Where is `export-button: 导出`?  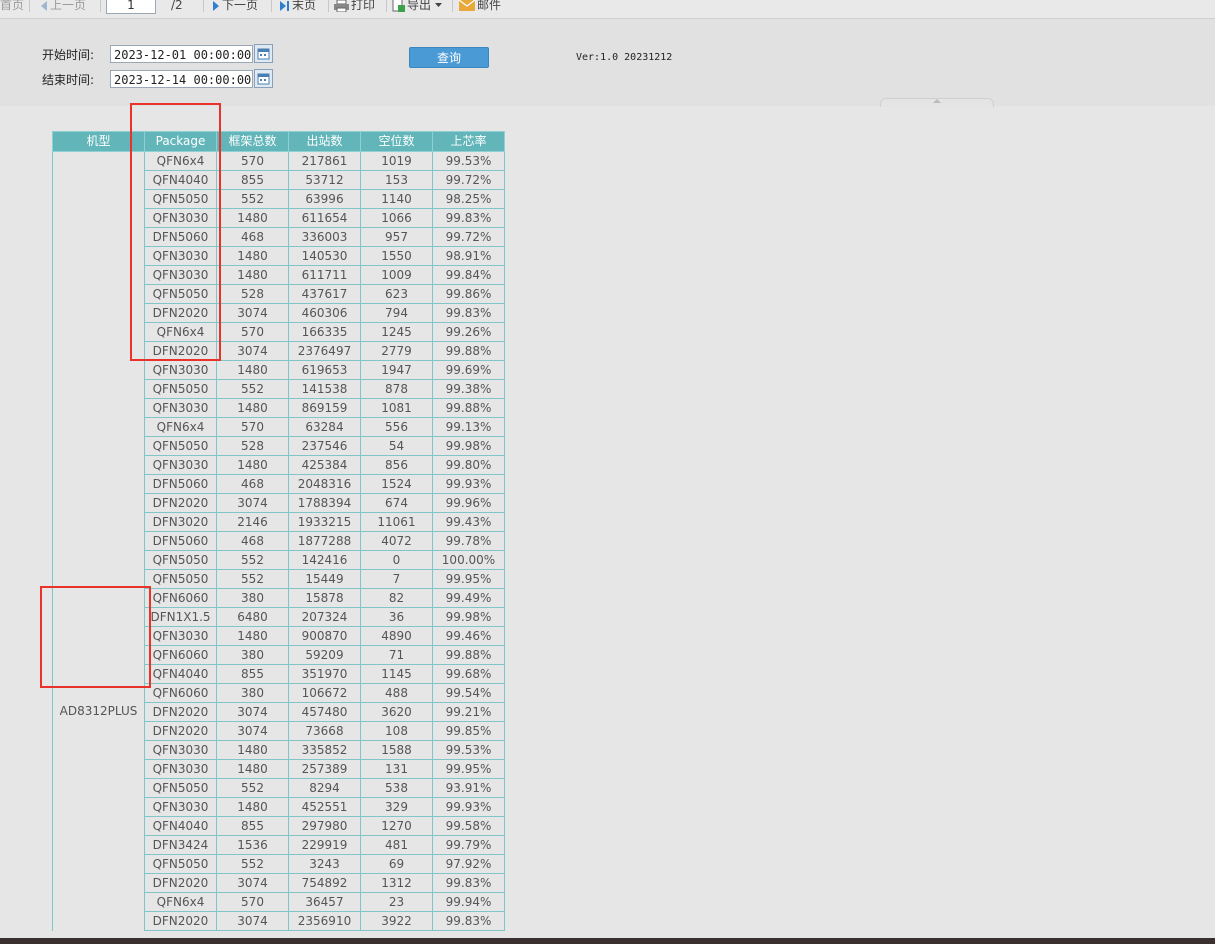 export-button: 导出 is located at coordinates (418, 7).